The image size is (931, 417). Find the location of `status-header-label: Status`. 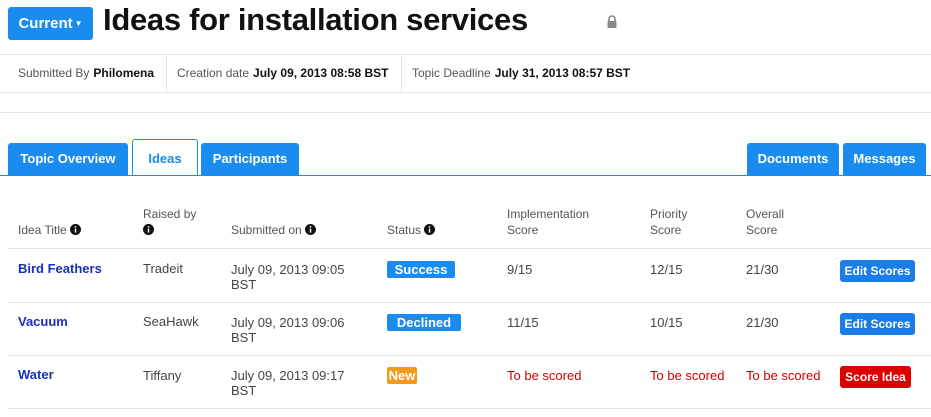

status-header-label: Status is located at coordinates (404, 230).